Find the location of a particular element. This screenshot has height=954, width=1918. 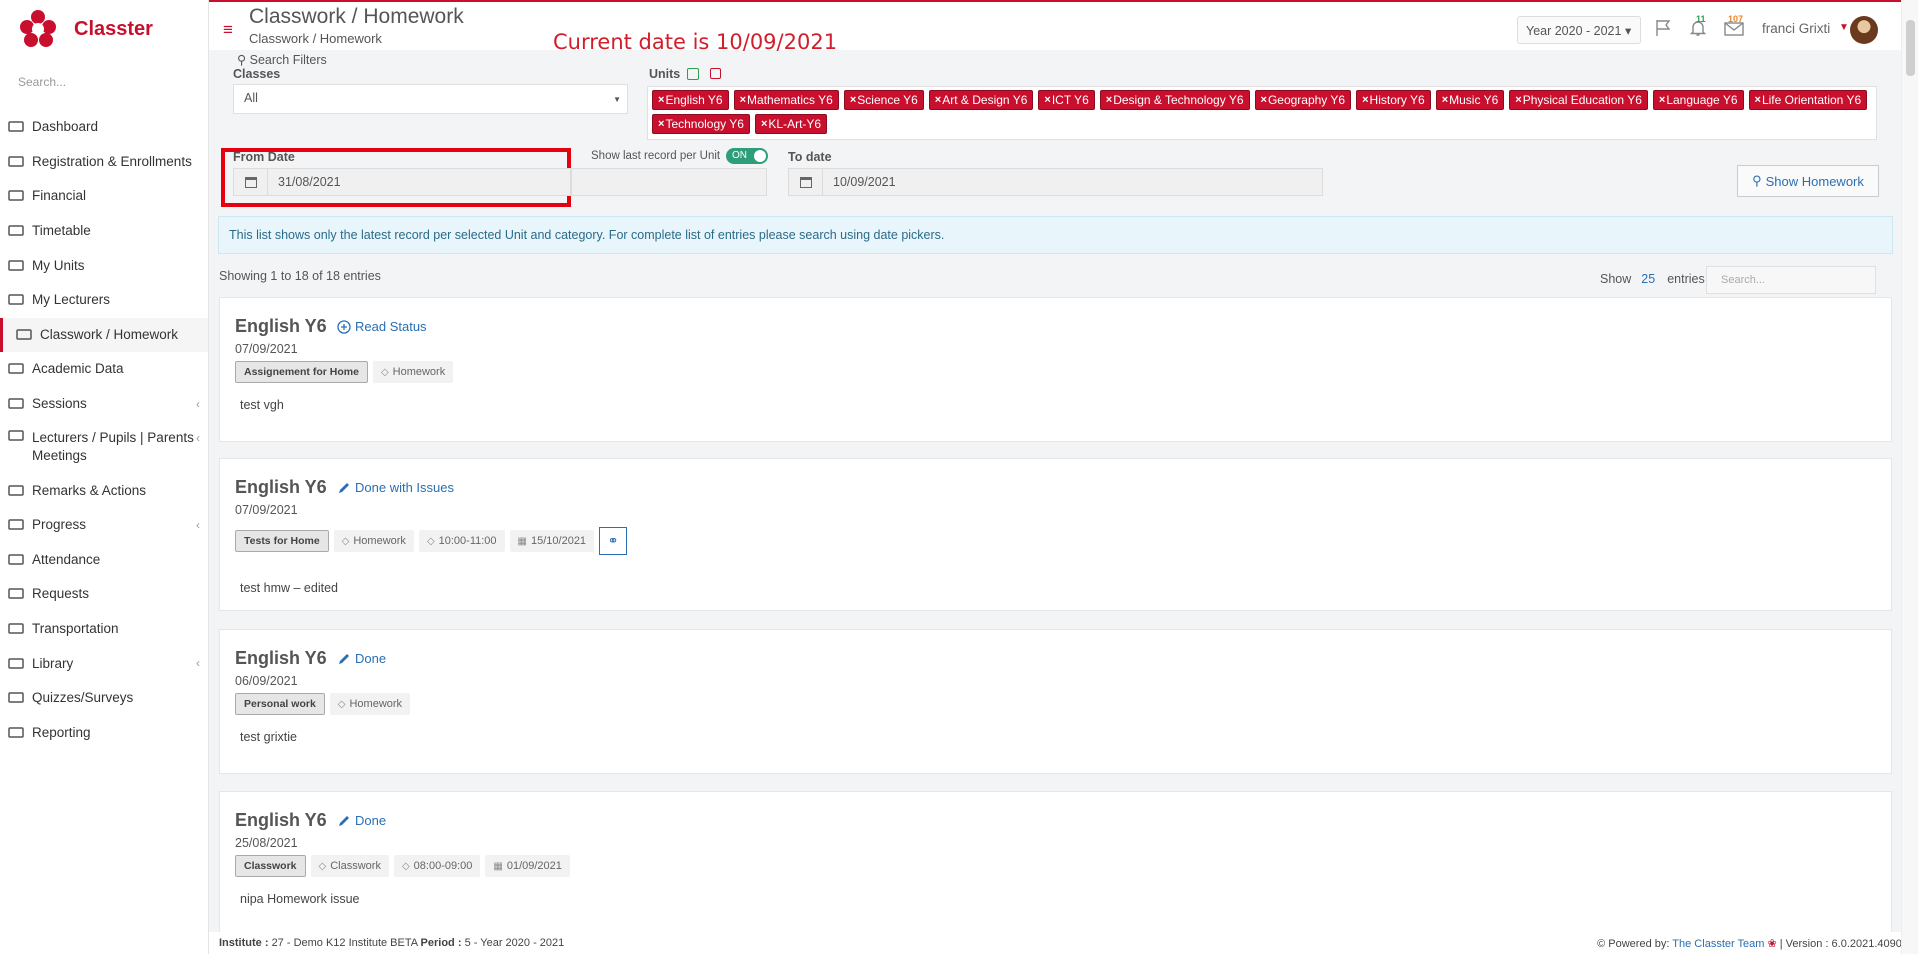

unit-tag: × History Y6 is located at coordinates (1393, 100).